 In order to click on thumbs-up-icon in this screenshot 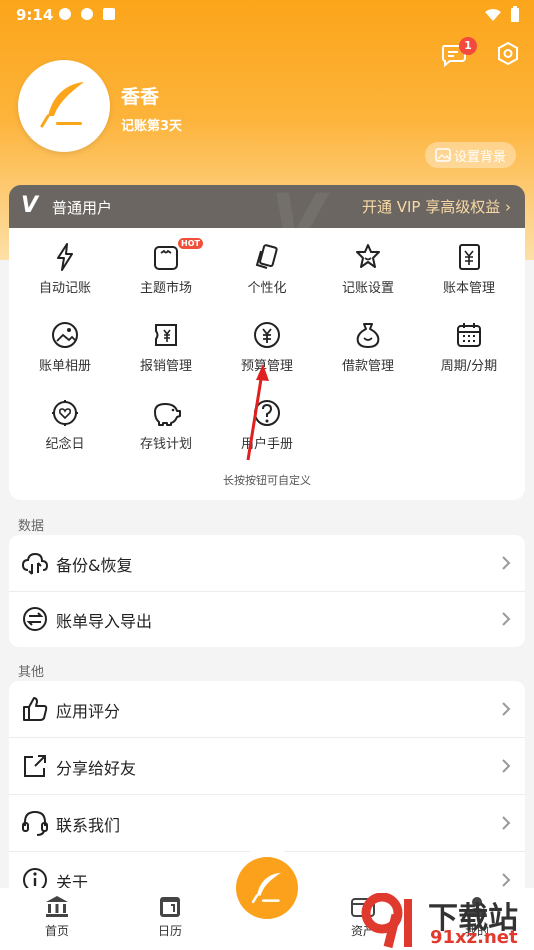, I will do `click(35, 709)`.